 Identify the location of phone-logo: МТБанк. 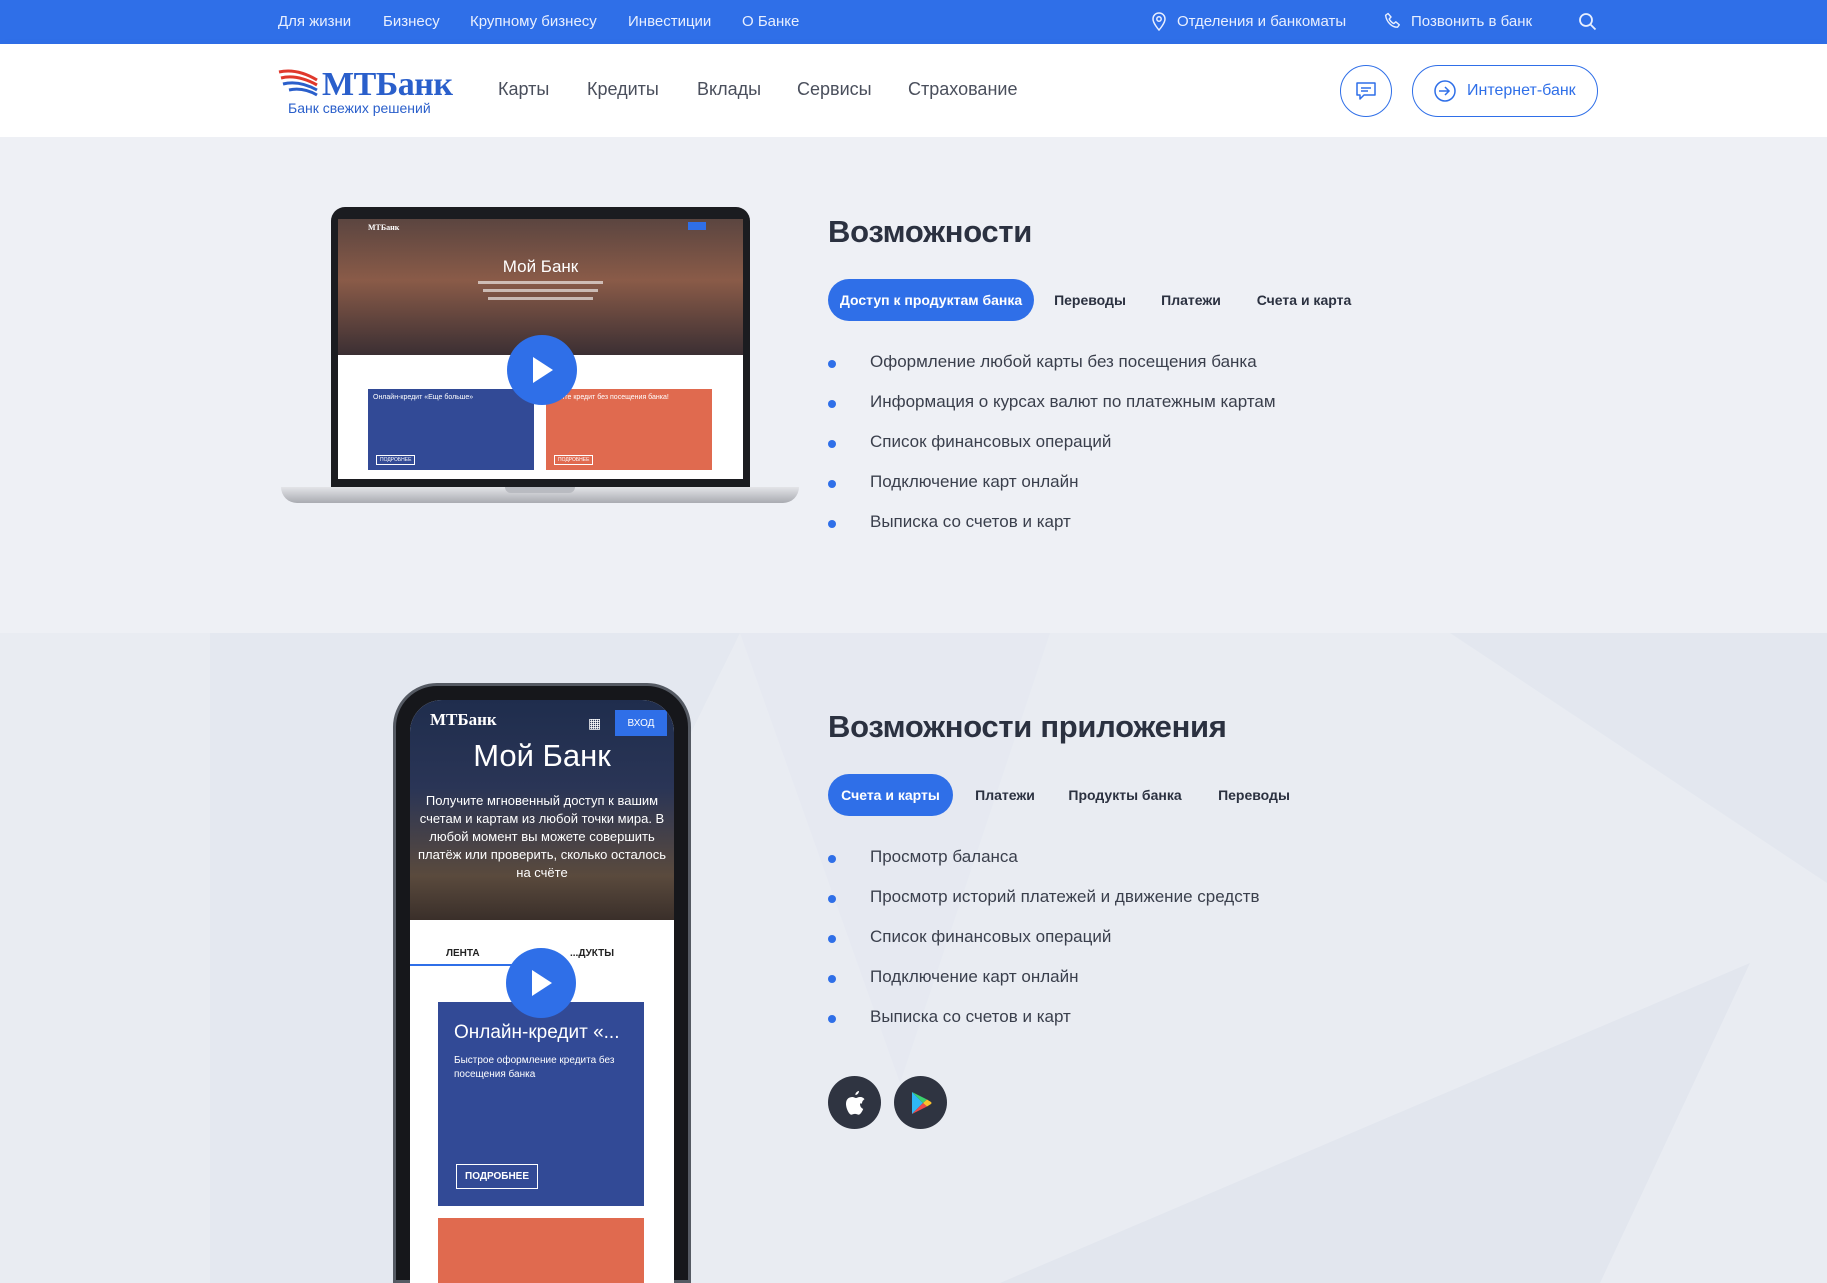
(463, 719).